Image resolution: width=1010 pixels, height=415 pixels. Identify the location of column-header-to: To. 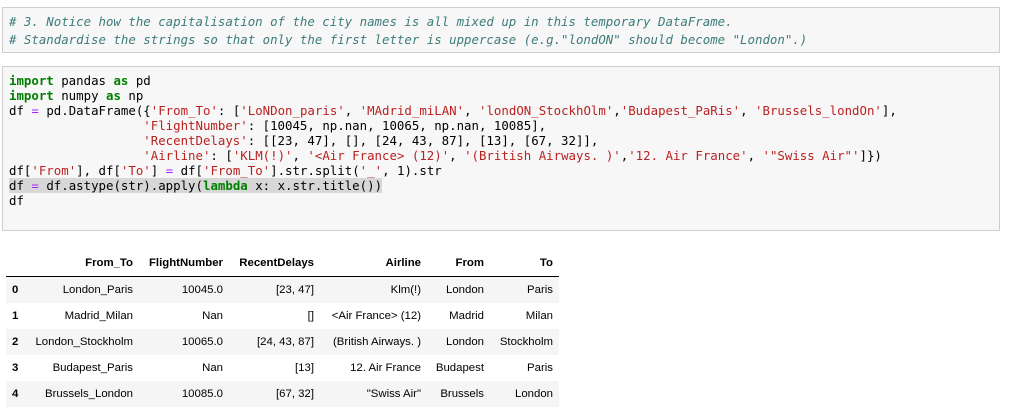
(546, 263).